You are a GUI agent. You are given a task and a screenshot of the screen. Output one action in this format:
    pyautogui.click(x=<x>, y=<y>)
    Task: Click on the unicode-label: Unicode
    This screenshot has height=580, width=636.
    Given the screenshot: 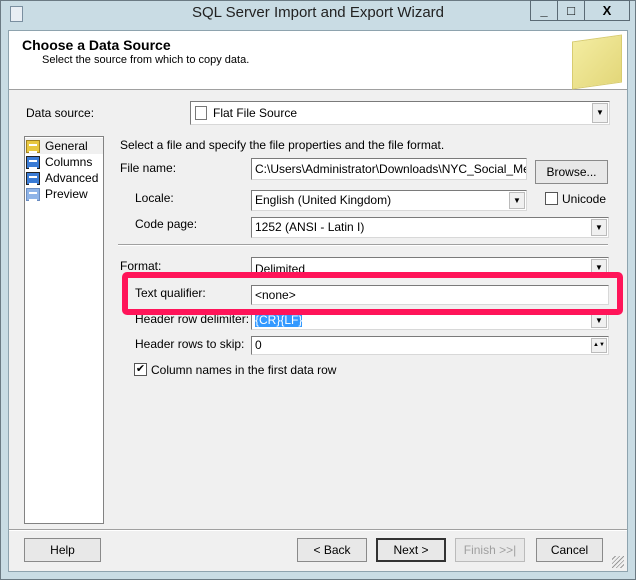 What is the action you would take?
    pyautogui.click(x=584, y=199)
    